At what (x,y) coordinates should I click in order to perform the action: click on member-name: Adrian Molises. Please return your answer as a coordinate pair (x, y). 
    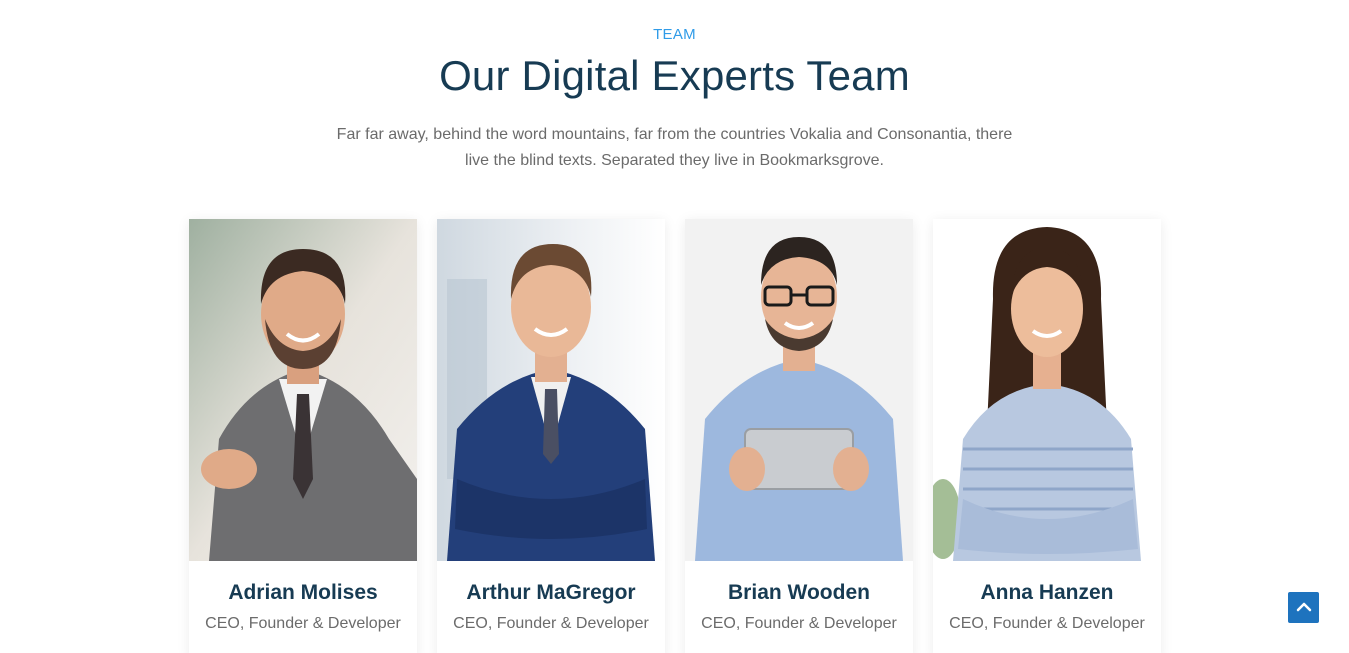
    Looking at the image, I should click on (303, 592).